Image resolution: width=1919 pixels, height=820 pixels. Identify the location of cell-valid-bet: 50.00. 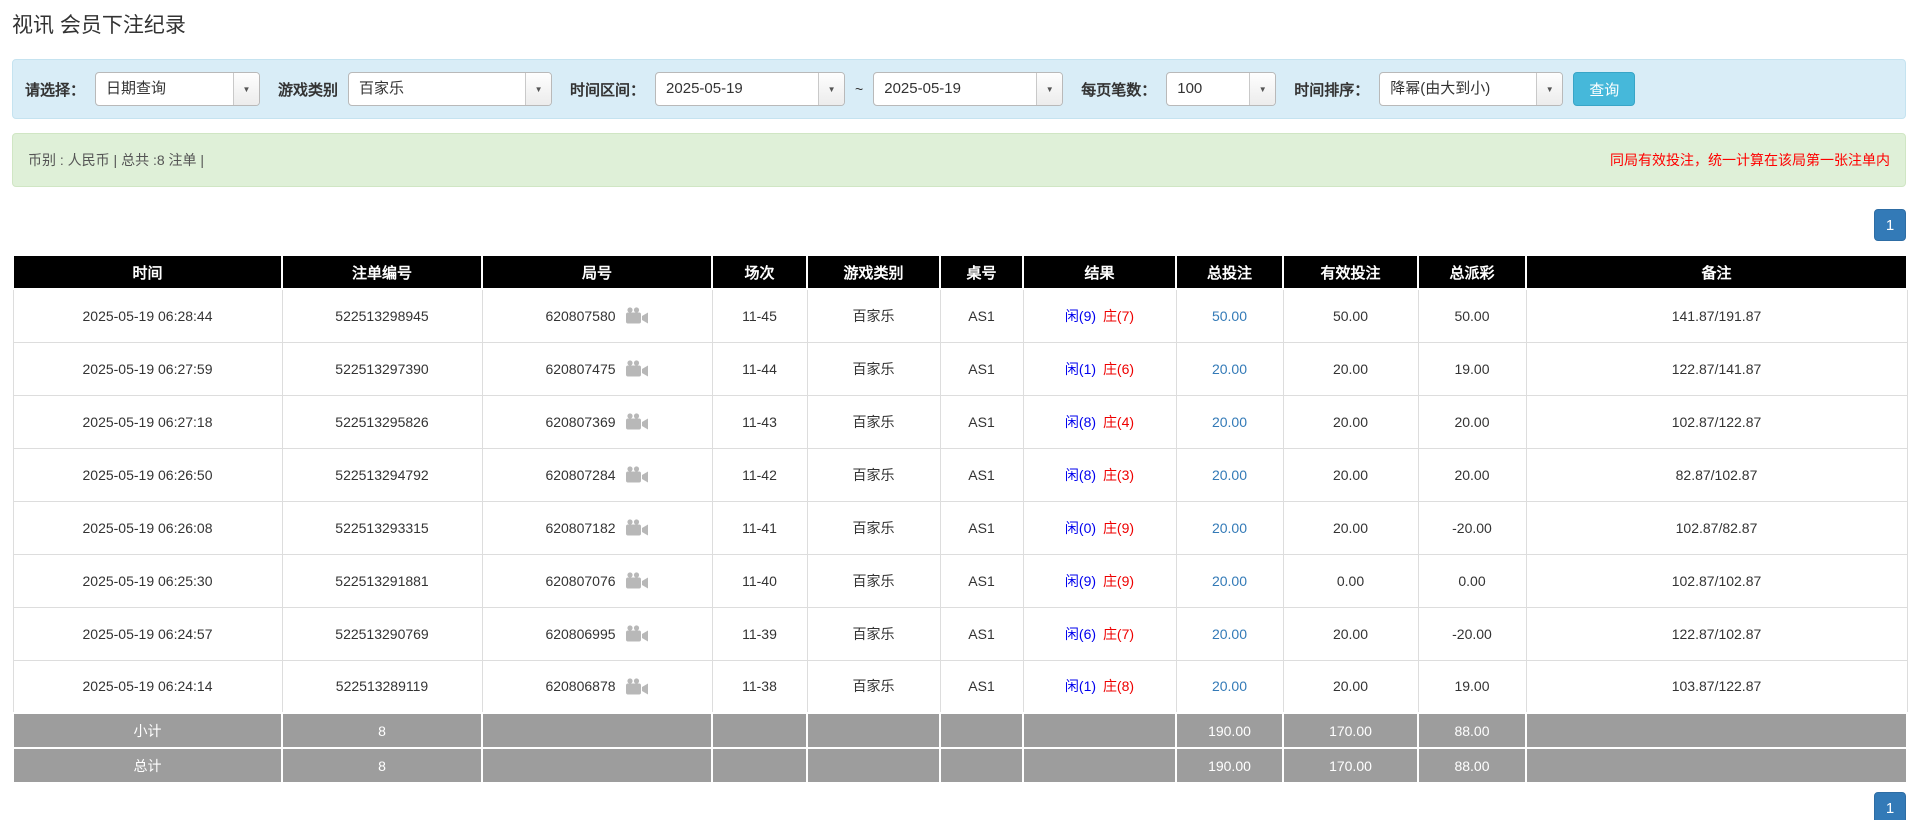
(1350, 315).